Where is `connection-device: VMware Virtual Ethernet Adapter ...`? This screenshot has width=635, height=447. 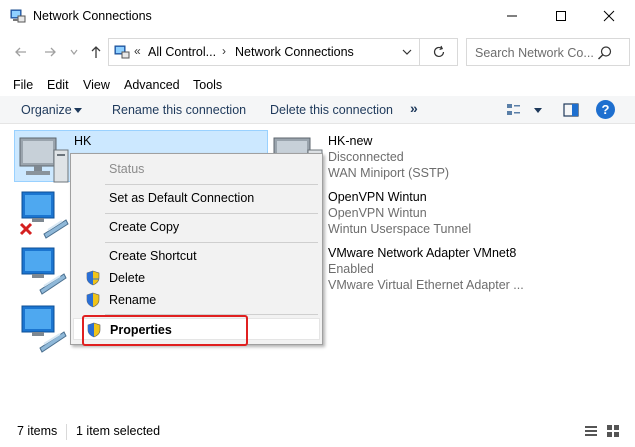
connection-device: VMware Virtual Ethernet Adapter ... is located at coordinates (426, 285).